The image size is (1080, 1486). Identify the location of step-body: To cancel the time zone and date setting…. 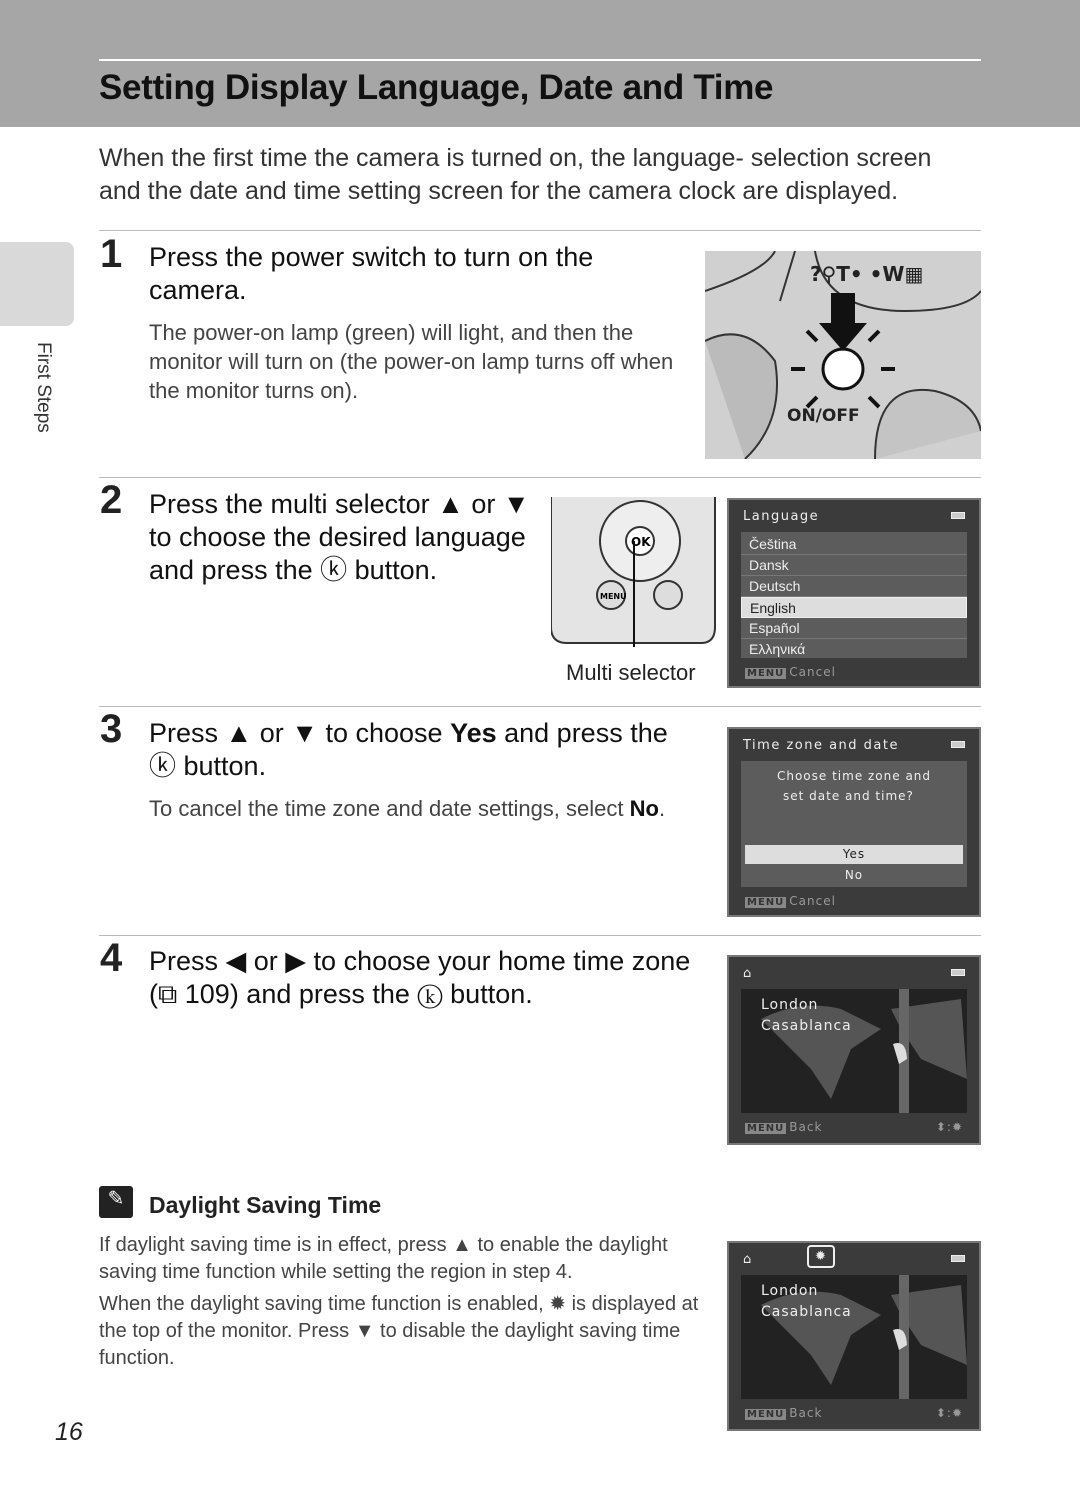
(429, 808).